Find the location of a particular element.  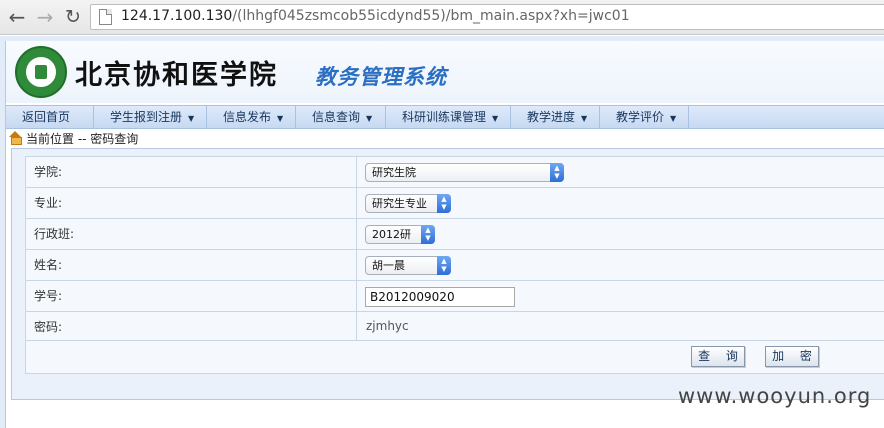

menu-item-label: 信息查询 is located at coordinates (336, 117).